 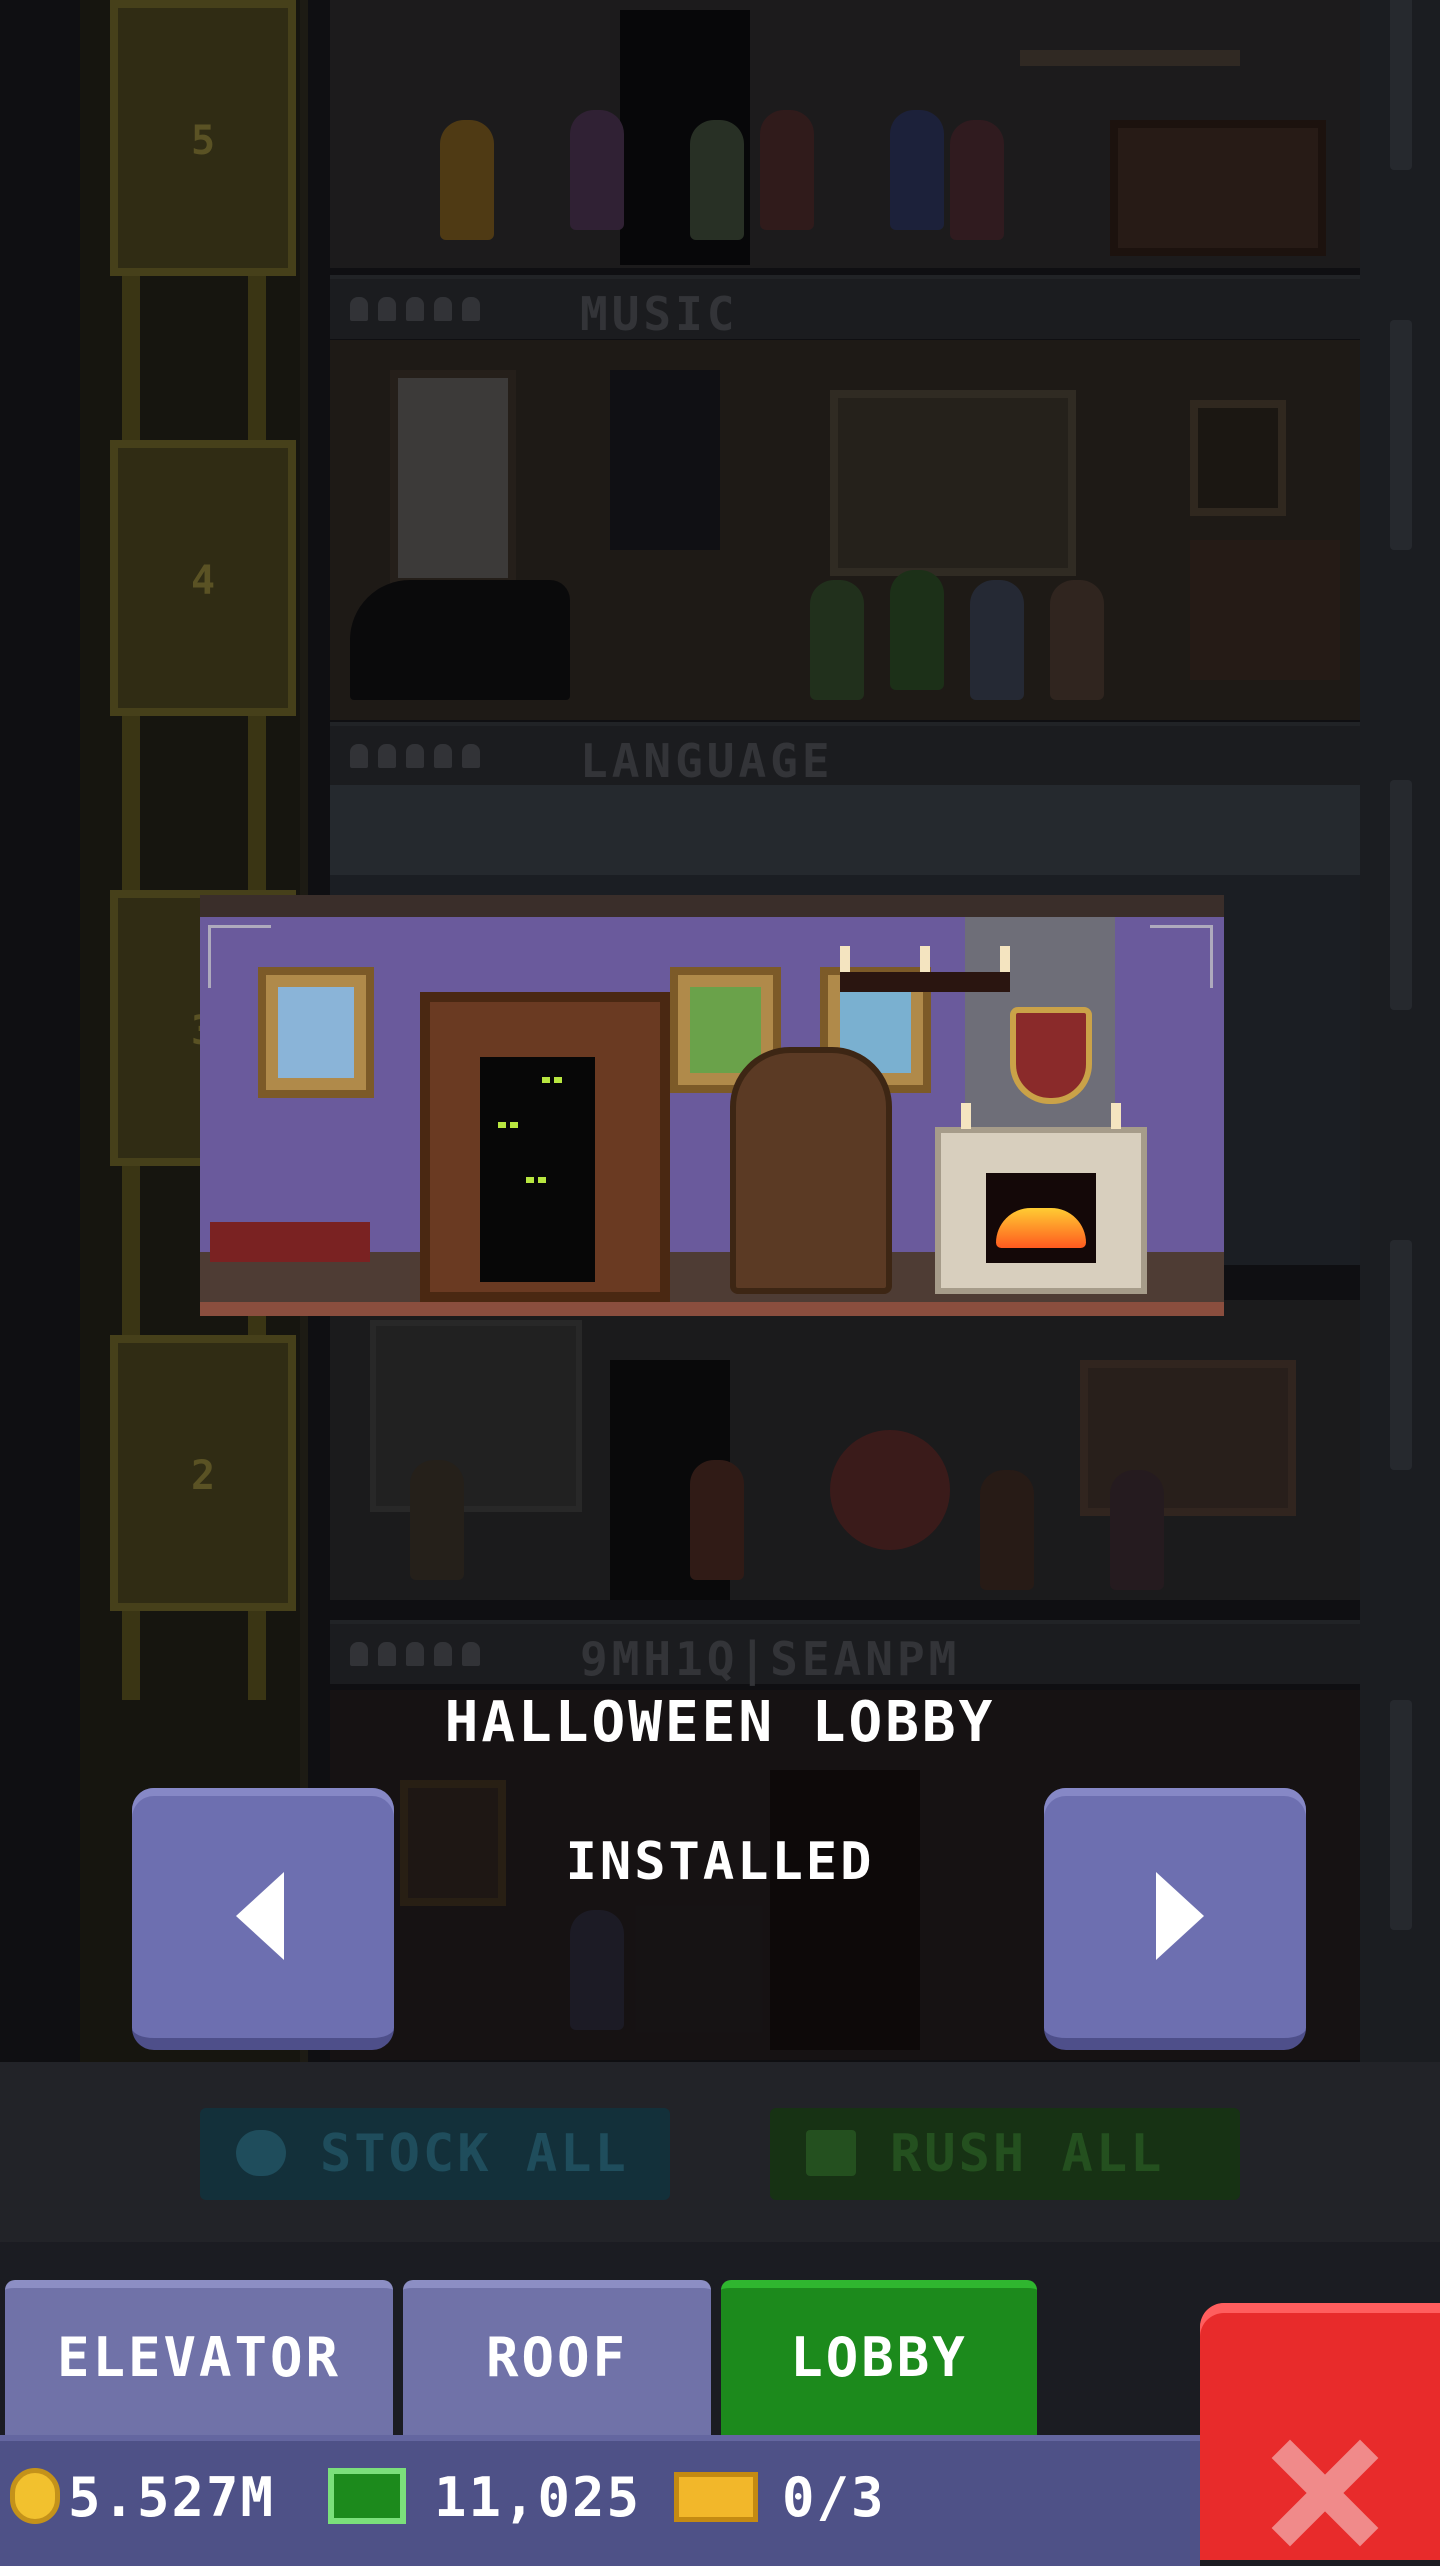 What do you see at coordinates (720, 1722) in the screenshot?
I see `skin-name: HALLOWEEN LOBBY` at bounding box center [720, 1722].